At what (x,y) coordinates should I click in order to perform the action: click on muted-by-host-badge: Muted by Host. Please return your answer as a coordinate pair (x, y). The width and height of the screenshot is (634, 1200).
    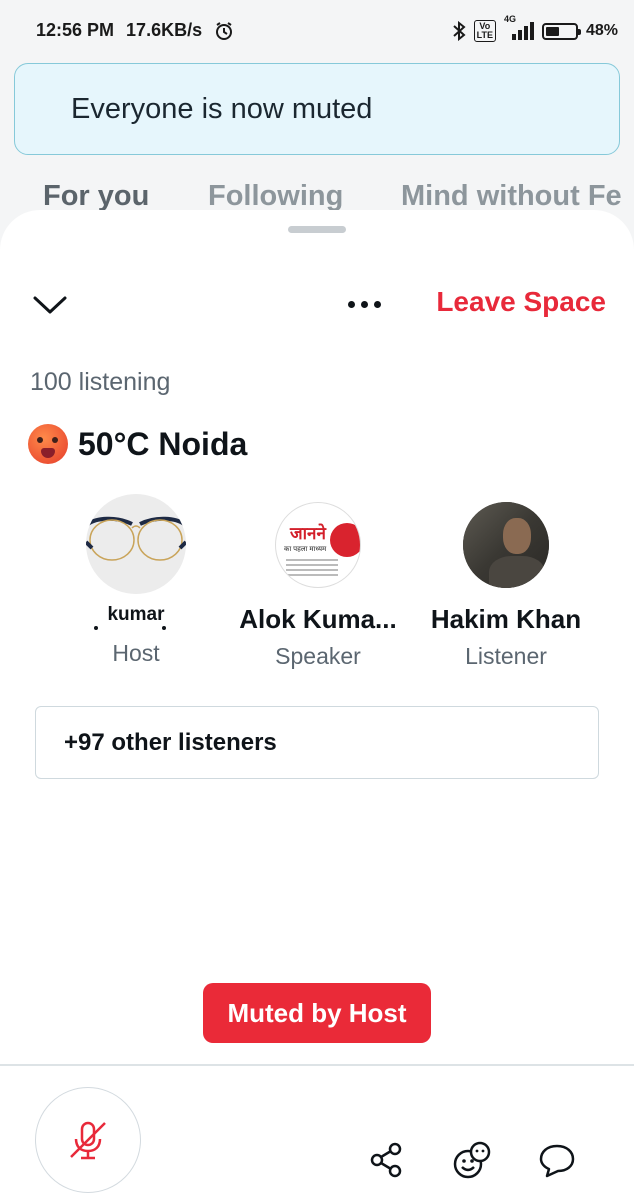
    Looking at the image, I should click on (317, 1013).